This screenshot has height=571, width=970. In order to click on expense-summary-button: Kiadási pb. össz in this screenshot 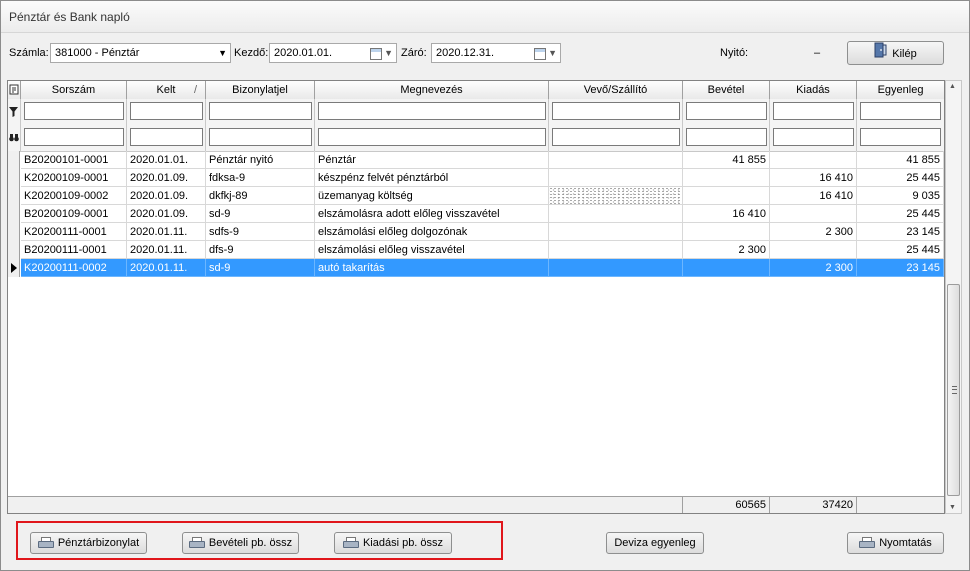, I will do `click(393, 543)`.